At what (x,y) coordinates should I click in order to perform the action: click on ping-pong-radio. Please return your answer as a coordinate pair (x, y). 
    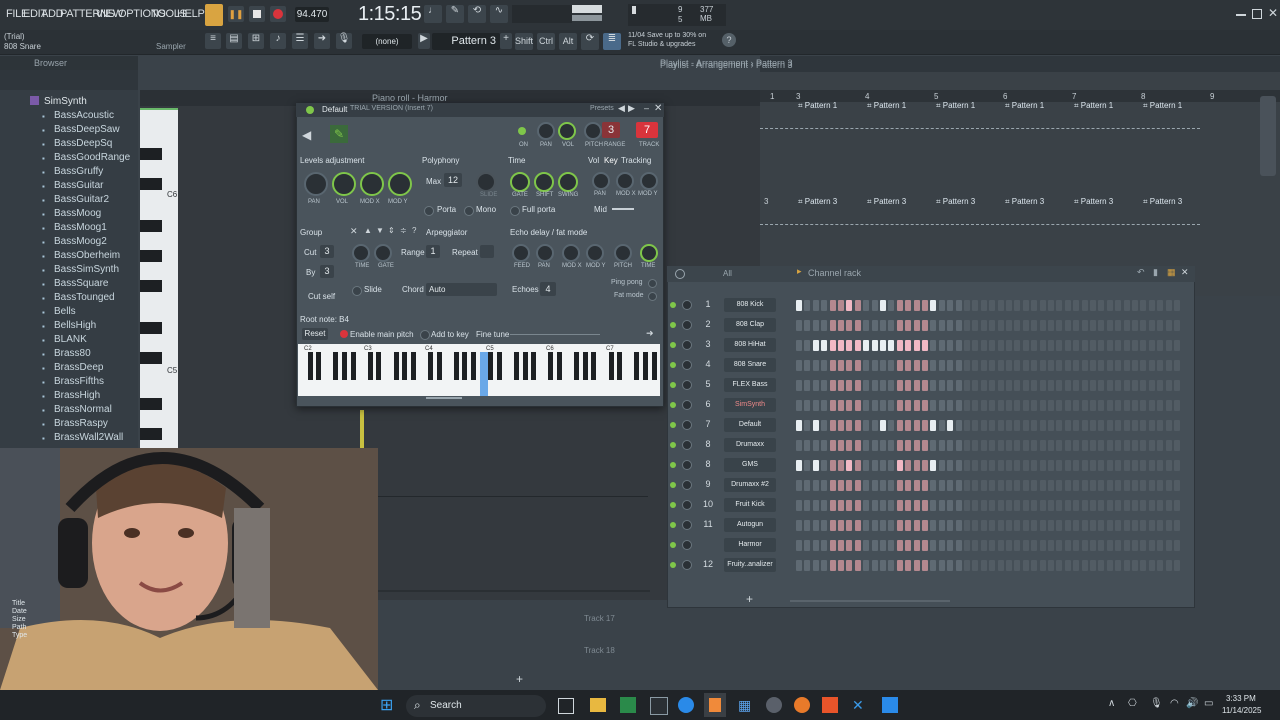
    Looking at the image, I should click on (652, 283).